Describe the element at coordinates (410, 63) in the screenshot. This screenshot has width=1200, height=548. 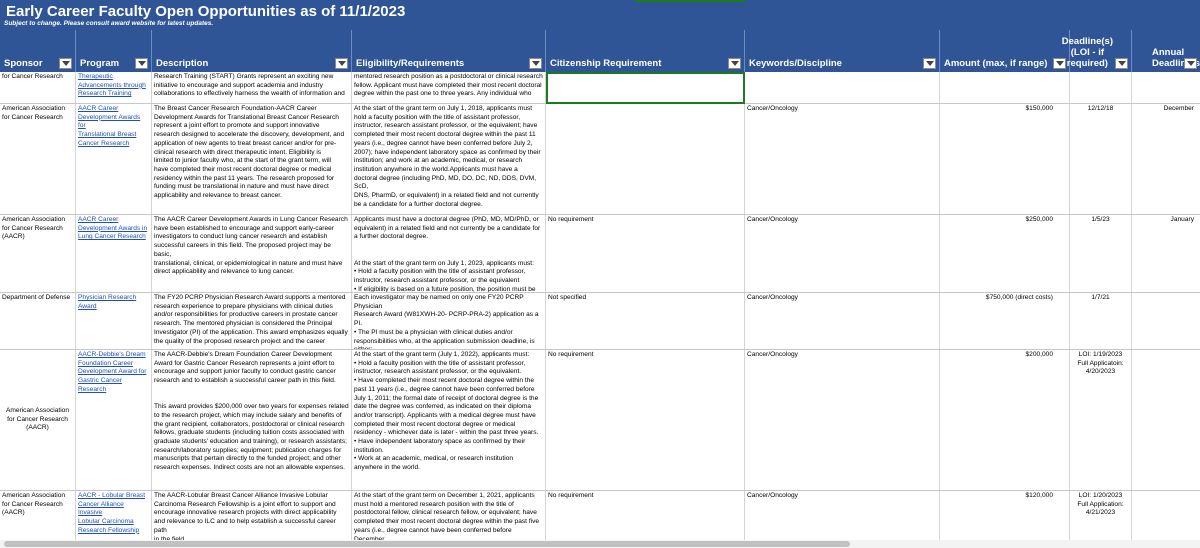
I see `column-header-label: Eligibility/Requirements` at that location.